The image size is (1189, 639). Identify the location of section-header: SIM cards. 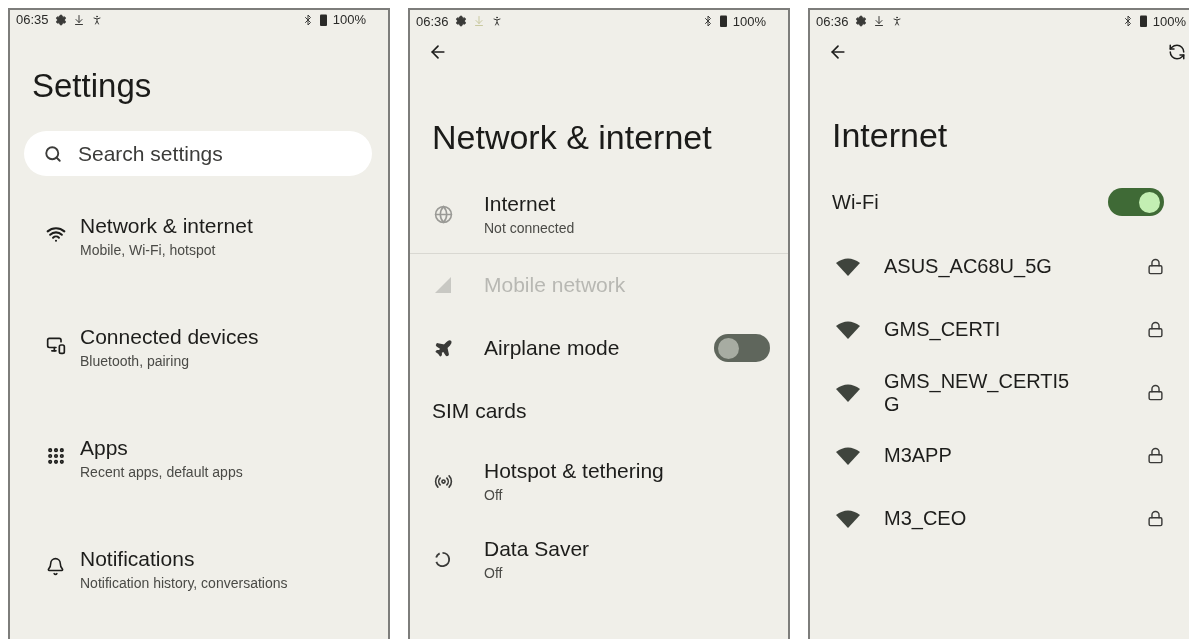
(479, 411).